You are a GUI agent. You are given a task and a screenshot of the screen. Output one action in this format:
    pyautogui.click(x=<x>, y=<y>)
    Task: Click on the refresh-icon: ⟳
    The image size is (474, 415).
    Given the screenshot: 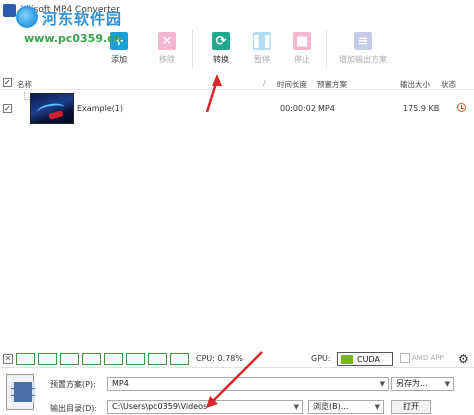 What is the action you would take?
    pyautogui.click(x=221, y=41)
    